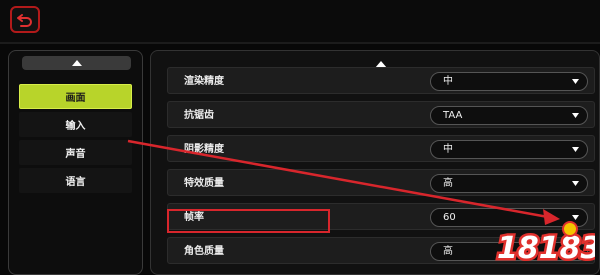 This screenshot has width=600, height=275. Describe the element at coordinates (546, 248) in the screenshot. I see `svg-text: 18183` at that location.